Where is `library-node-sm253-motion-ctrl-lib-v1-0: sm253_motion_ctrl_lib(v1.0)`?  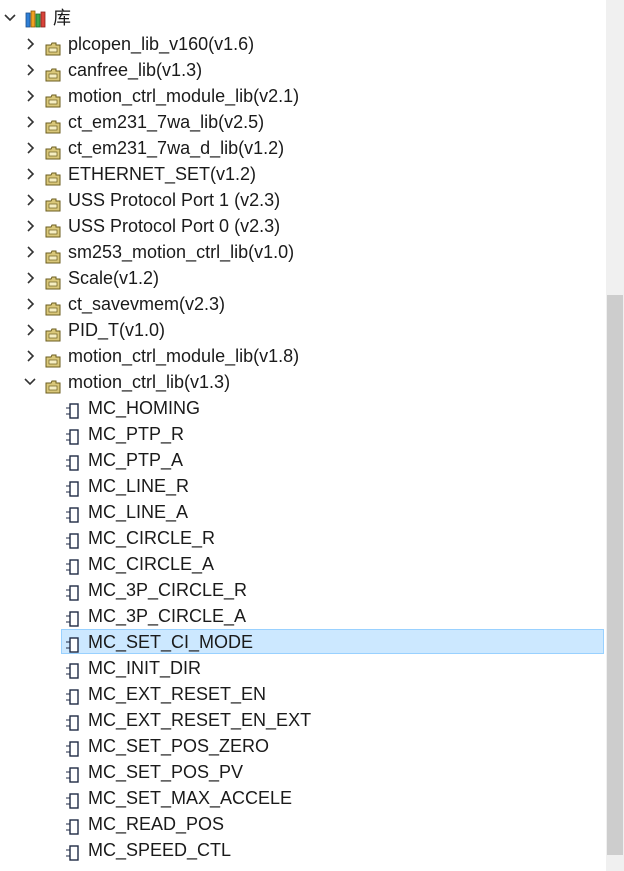
library-node-sm253-motion-ctrl-lib-v1-0: sm253_motion_ctrl_lib(v1.0) is located at coordinates (303, 252).